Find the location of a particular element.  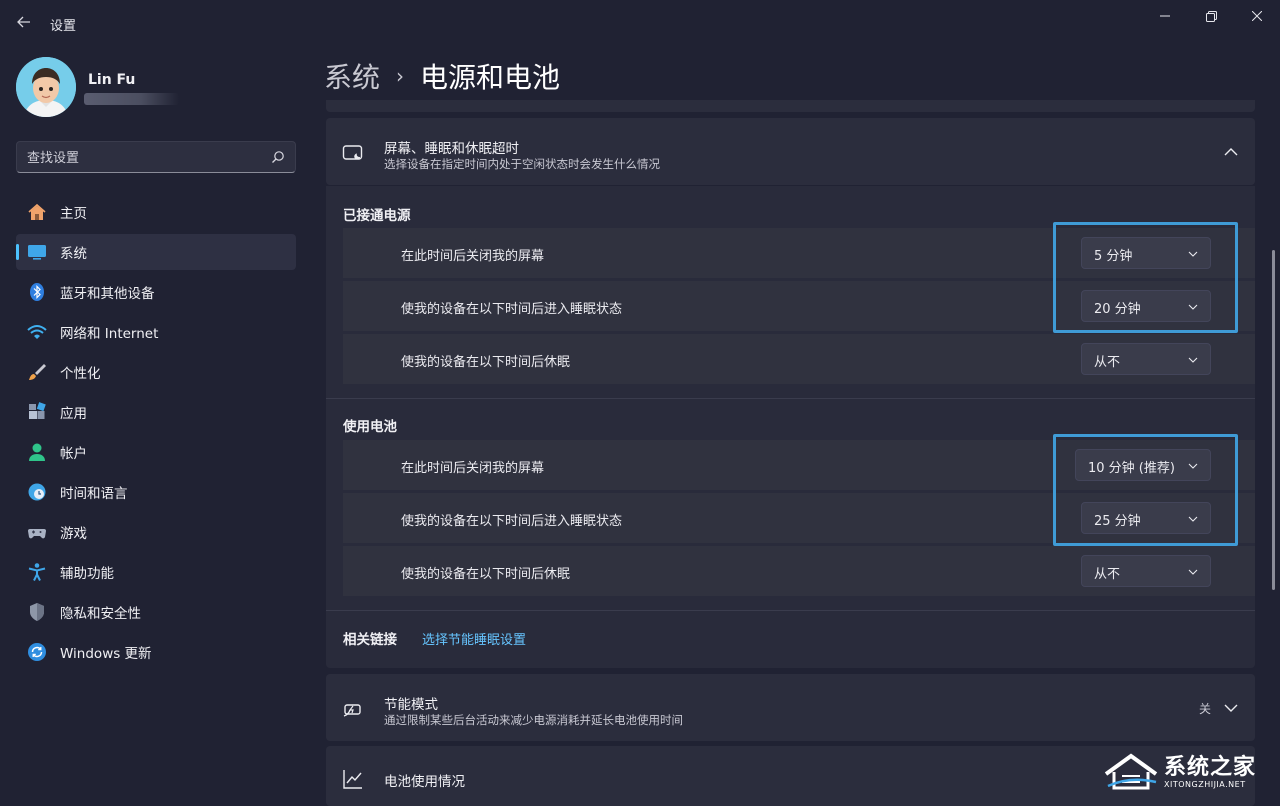

sidebar-item-label: 隐私和安全性 is located at coordinates (100, 614).